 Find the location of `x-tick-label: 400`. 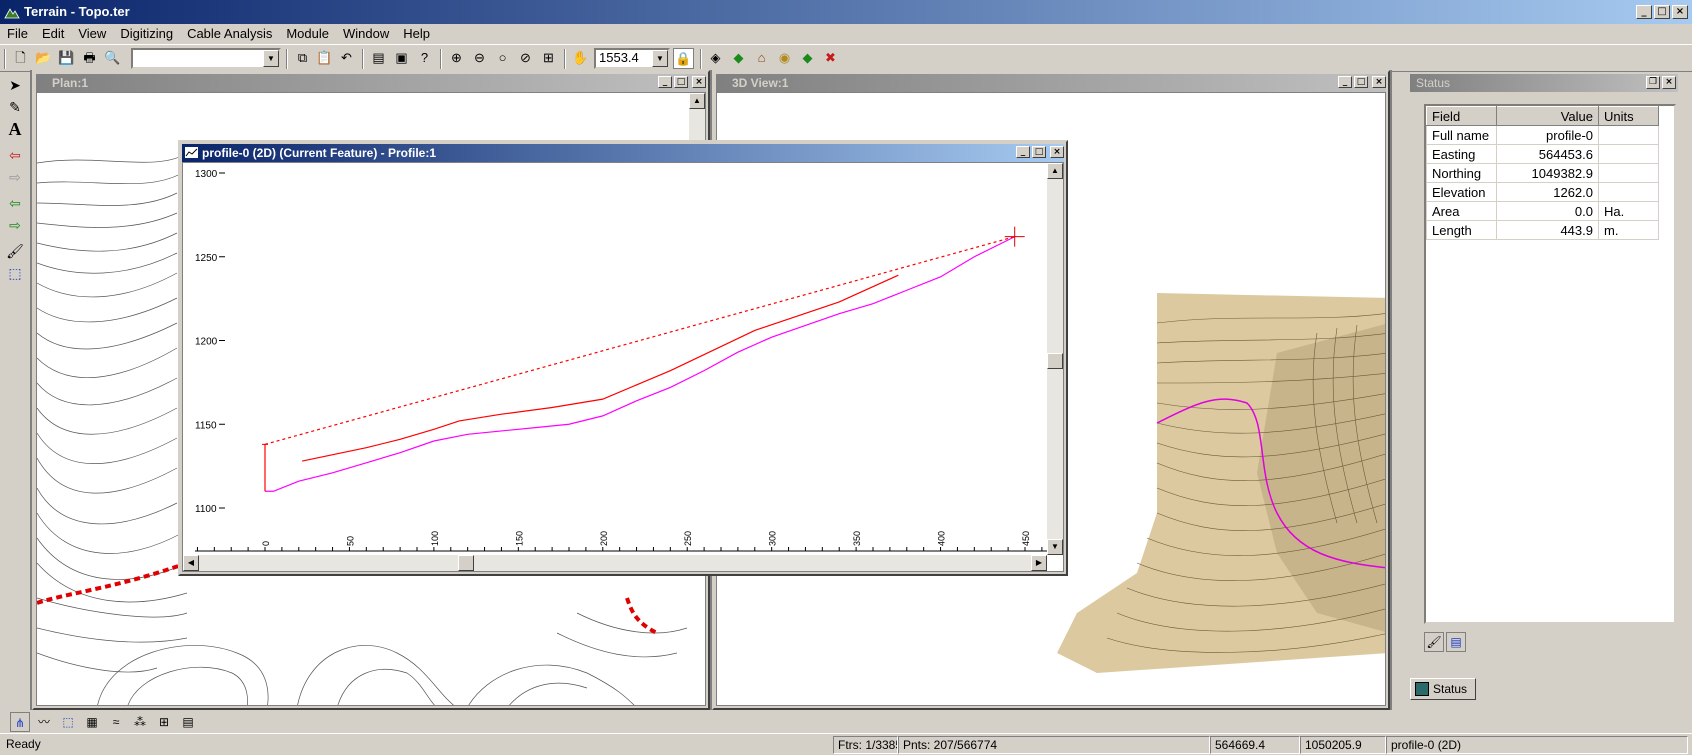

x-tick-label: 400 is located at coordinates (942, 538).